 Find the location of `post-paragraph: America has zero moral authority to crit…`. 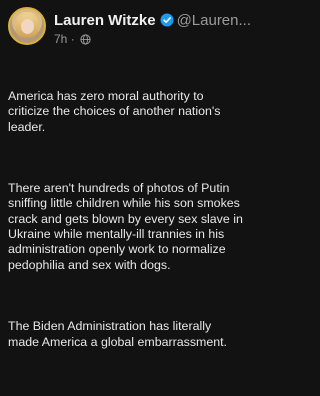

post-paragraph: America has zero moral authority to crit… is located at coordinates (116, 111).